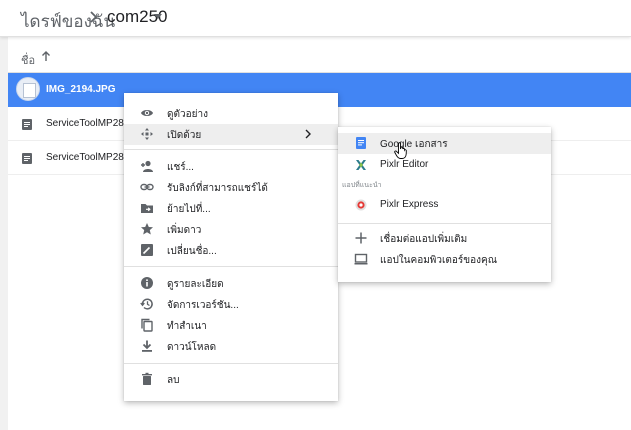 The height and width of the screenshot is (430, 631). I want to click on file-name: IMG_2194.JPG, so click(81, 89).